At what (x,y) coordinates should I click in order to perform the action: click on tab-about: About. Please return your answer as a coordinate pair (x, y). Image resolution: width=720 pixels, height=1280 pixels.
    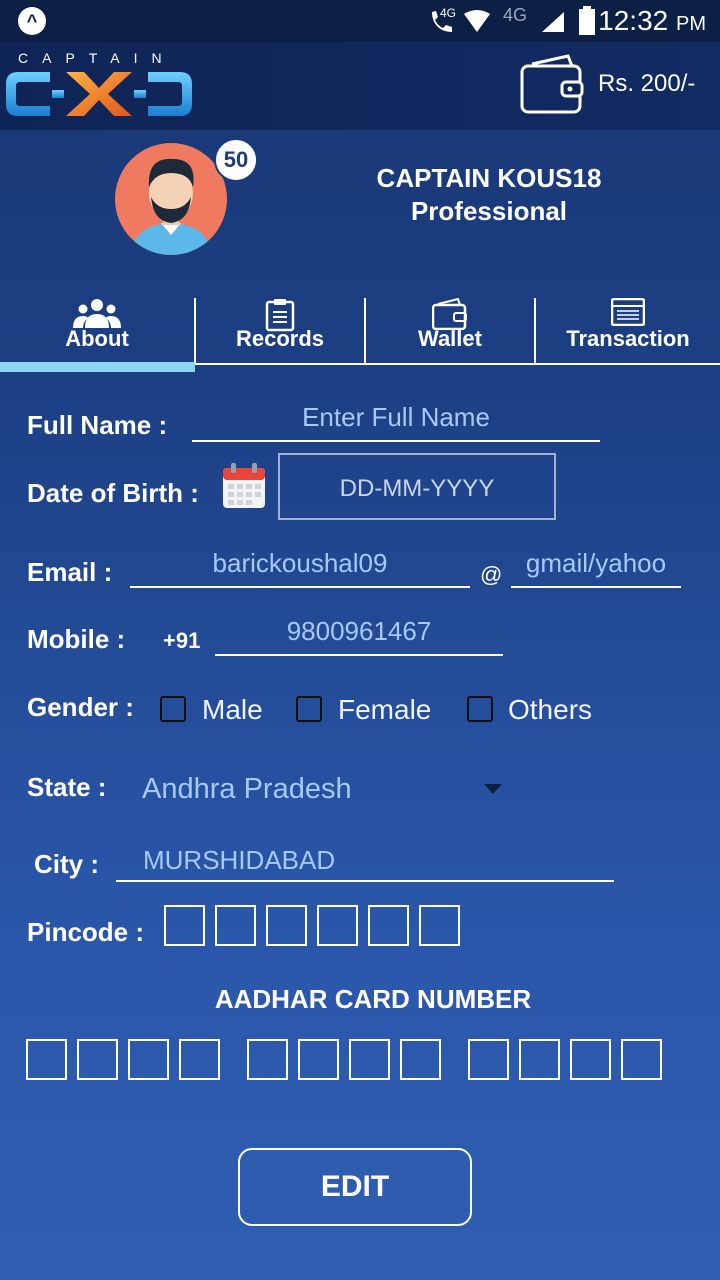
    Looking at the image, I should click on (97, 328).